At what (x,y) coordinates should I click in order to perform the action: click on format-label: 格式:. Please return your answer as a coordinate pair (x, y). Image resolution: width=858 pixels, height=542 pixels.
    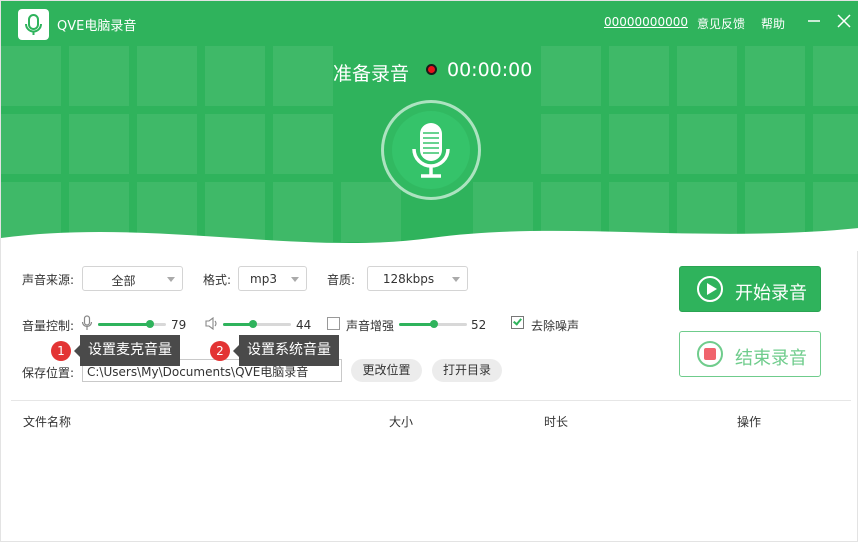
    Looking at the image, I should click on (217, 280).